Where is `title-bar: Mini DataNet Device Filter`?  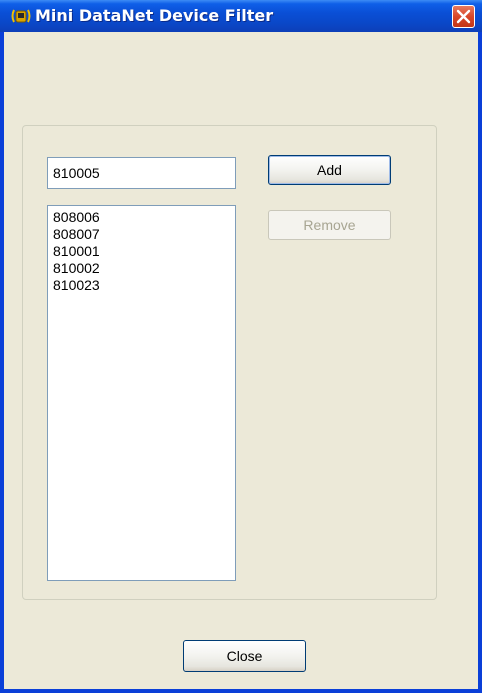
title-bar: Mini DataNet Device Filter is located at coordinates (241, 16).